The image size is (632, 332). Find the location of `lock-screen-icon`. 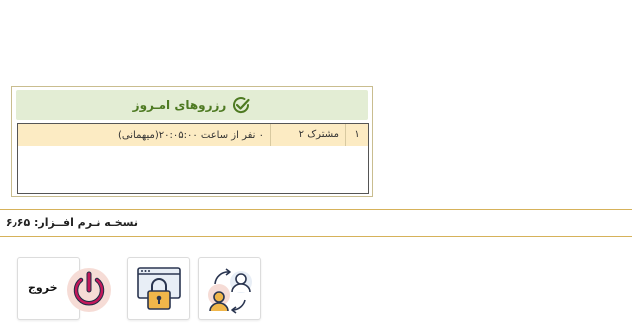

lock-screen-icon is located at coordinates (159, 288).